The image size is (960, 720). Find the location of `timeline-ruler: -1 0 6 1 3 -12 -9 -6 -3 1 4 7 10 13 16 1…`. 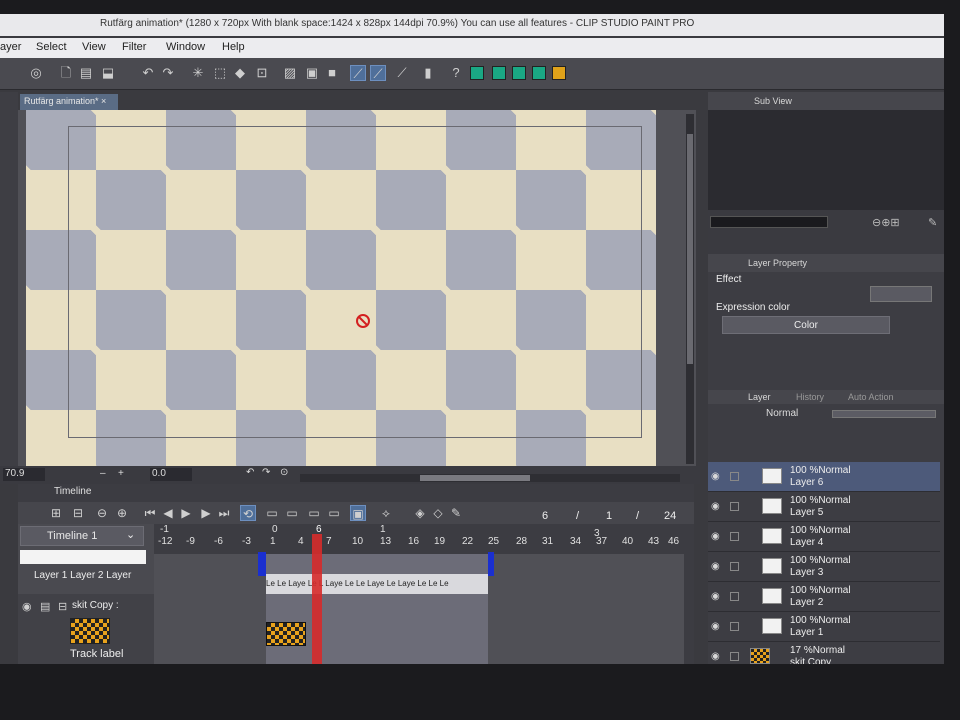

timeline-ruler: -1 0 6 1 3 -12 -9 -6 -3 1 4 7 10 13 16 1… is located at coordinates (419, 539).